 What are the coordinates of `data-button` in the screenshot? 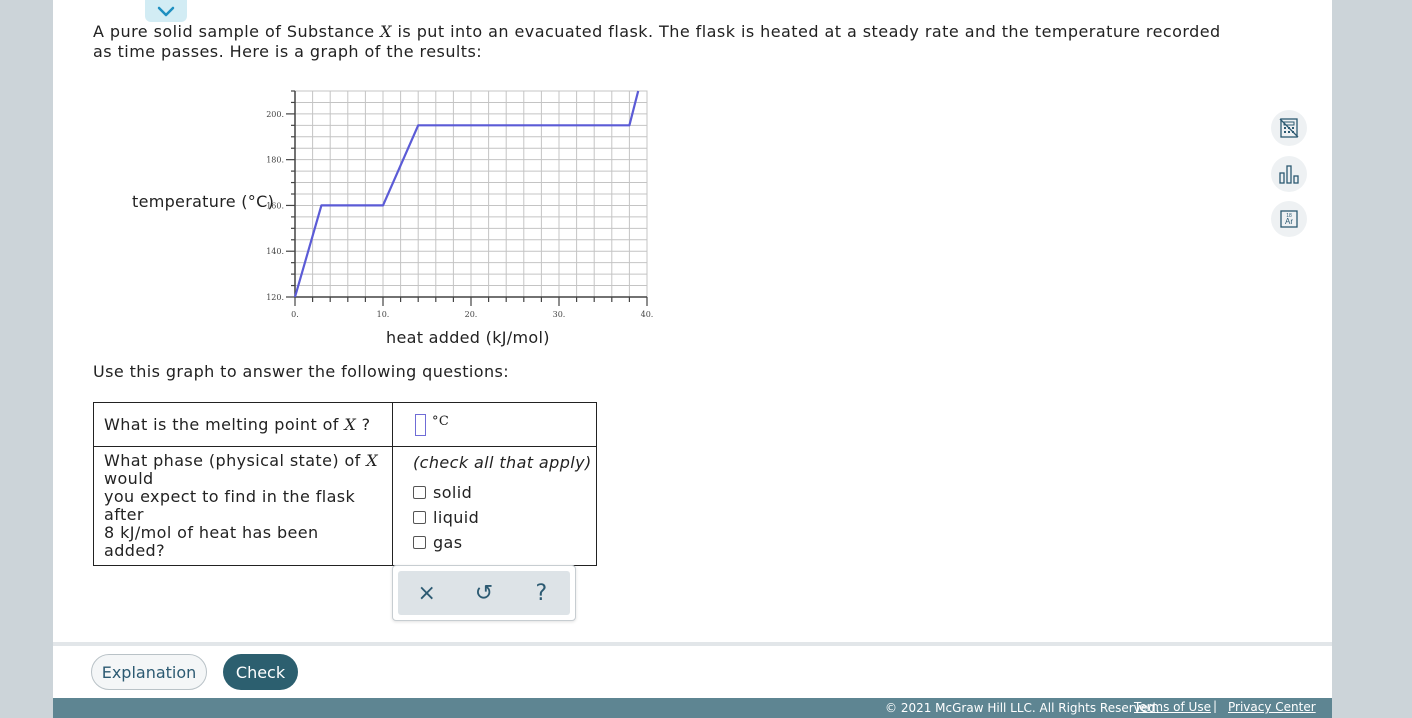 It's located at (1289, 174).